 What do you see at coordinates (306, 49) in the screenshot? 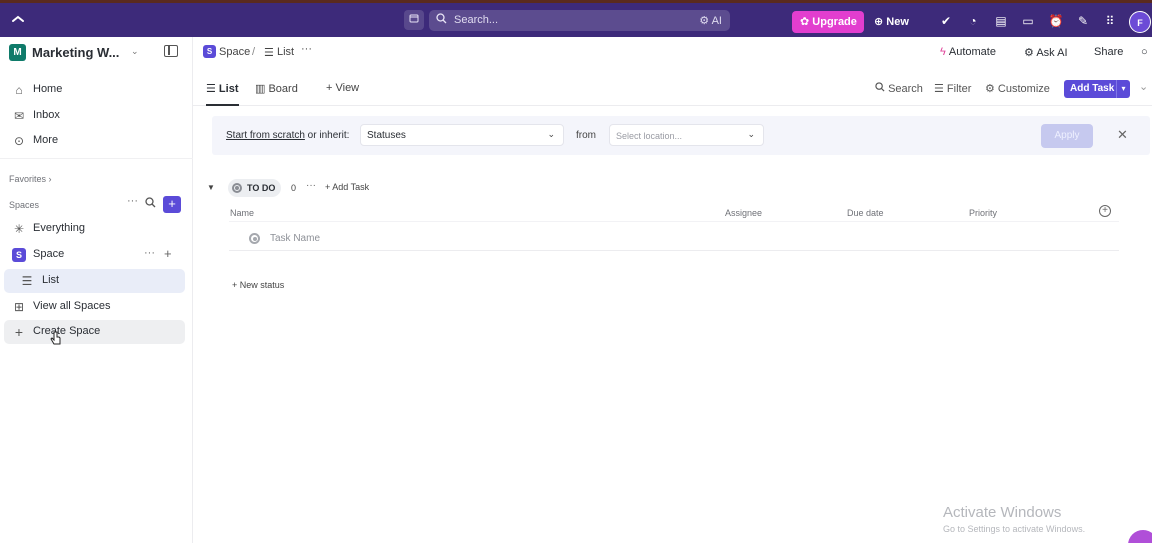
I see `breadcrumb-more-icon: ···` at bounding box center [306, 49].